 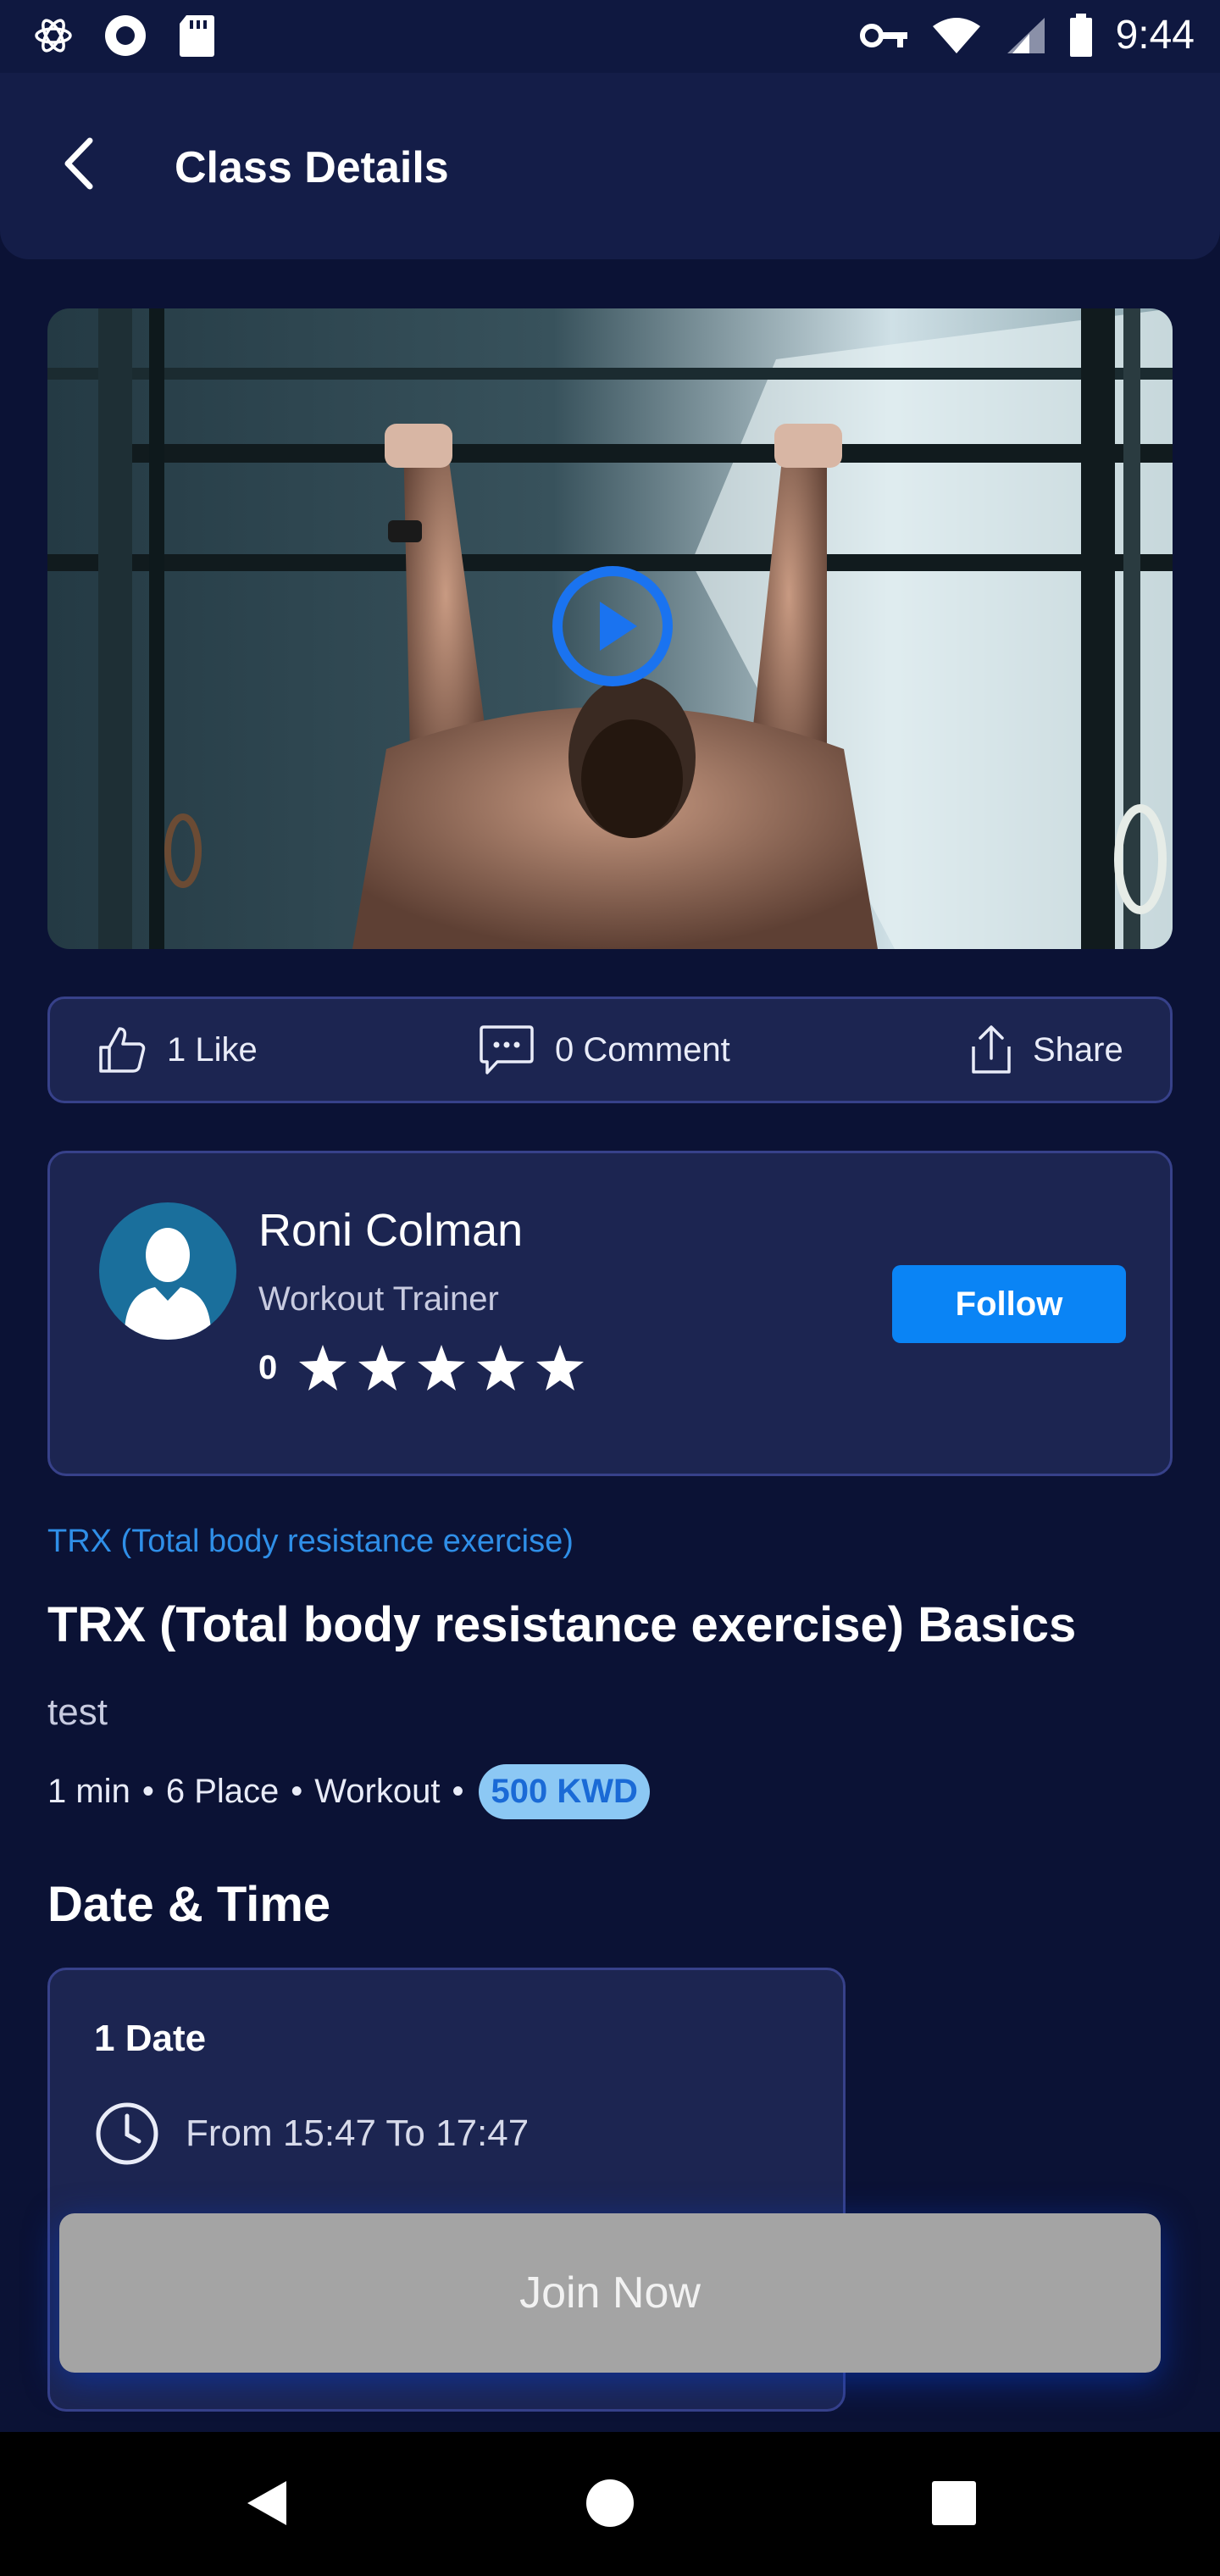 I want to click on rating-value: 0, so click(x=268, y=1367).